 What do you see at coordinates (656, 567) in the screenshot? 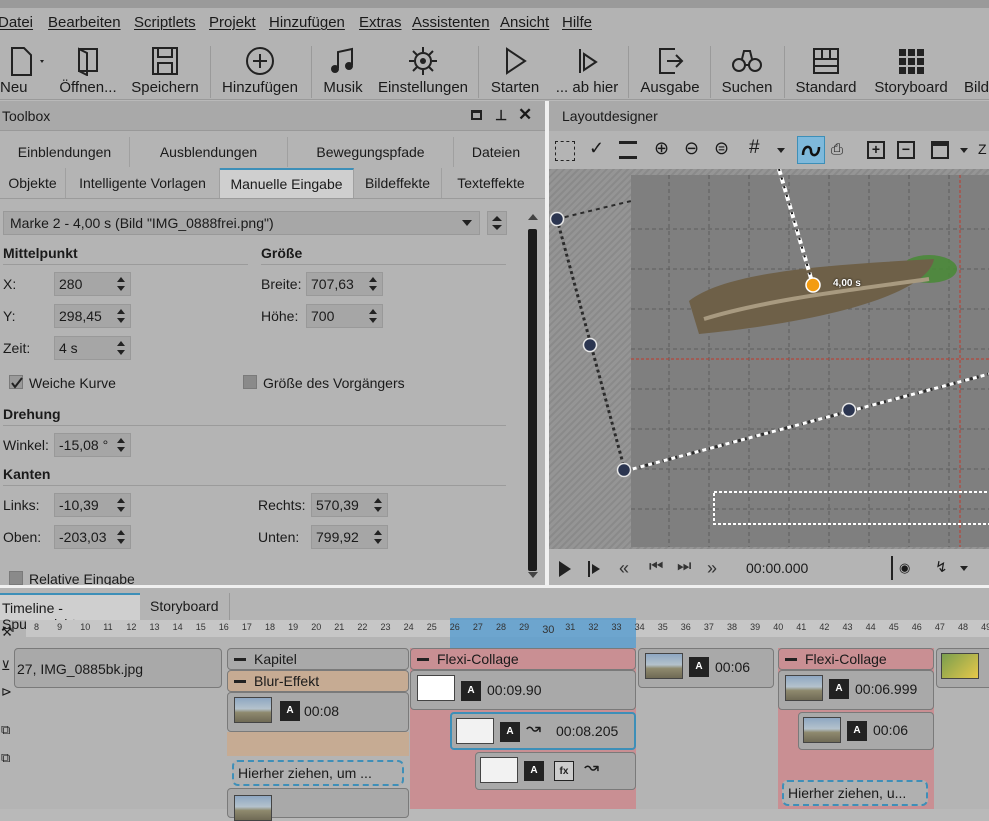
I see `previous-marker-icon: ⏮` at bounding box center [656, 567].